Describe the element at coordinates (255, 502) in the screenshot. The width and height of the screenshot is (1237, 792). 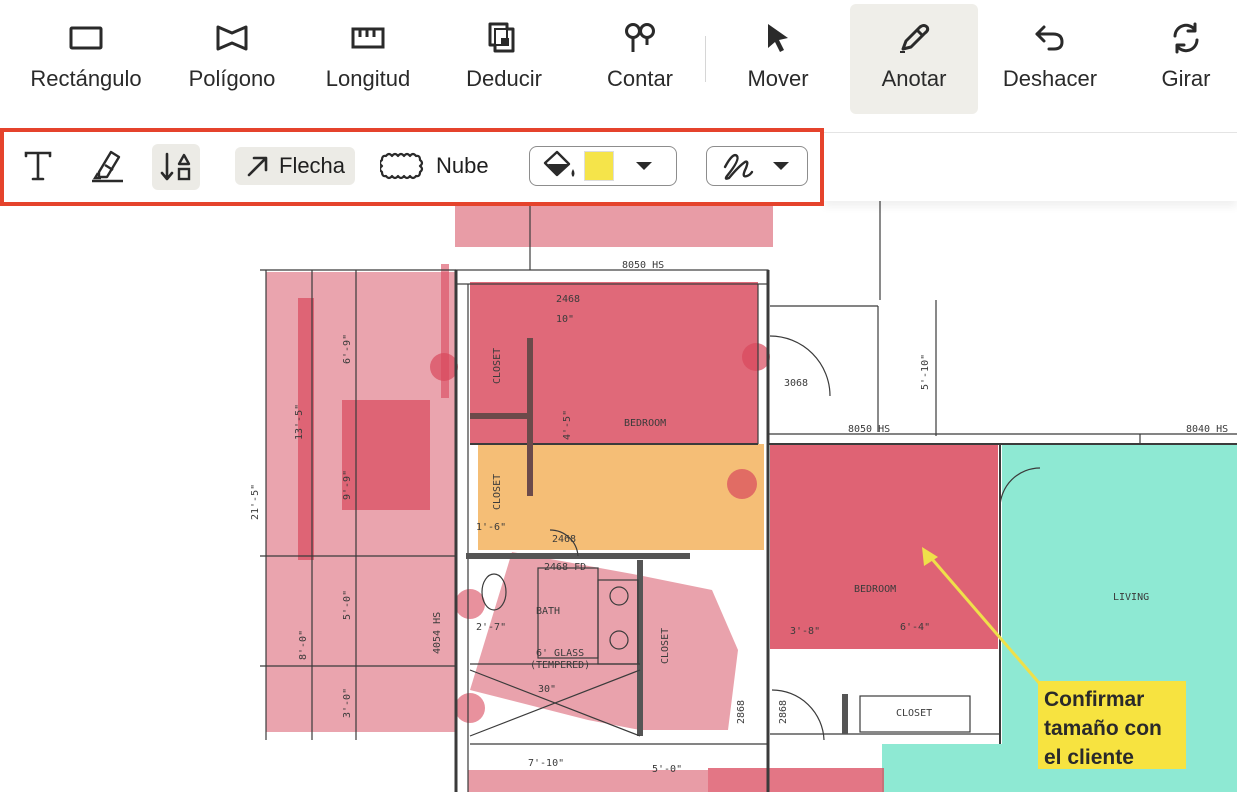
I see `dimension: 21'-5"` at that location.